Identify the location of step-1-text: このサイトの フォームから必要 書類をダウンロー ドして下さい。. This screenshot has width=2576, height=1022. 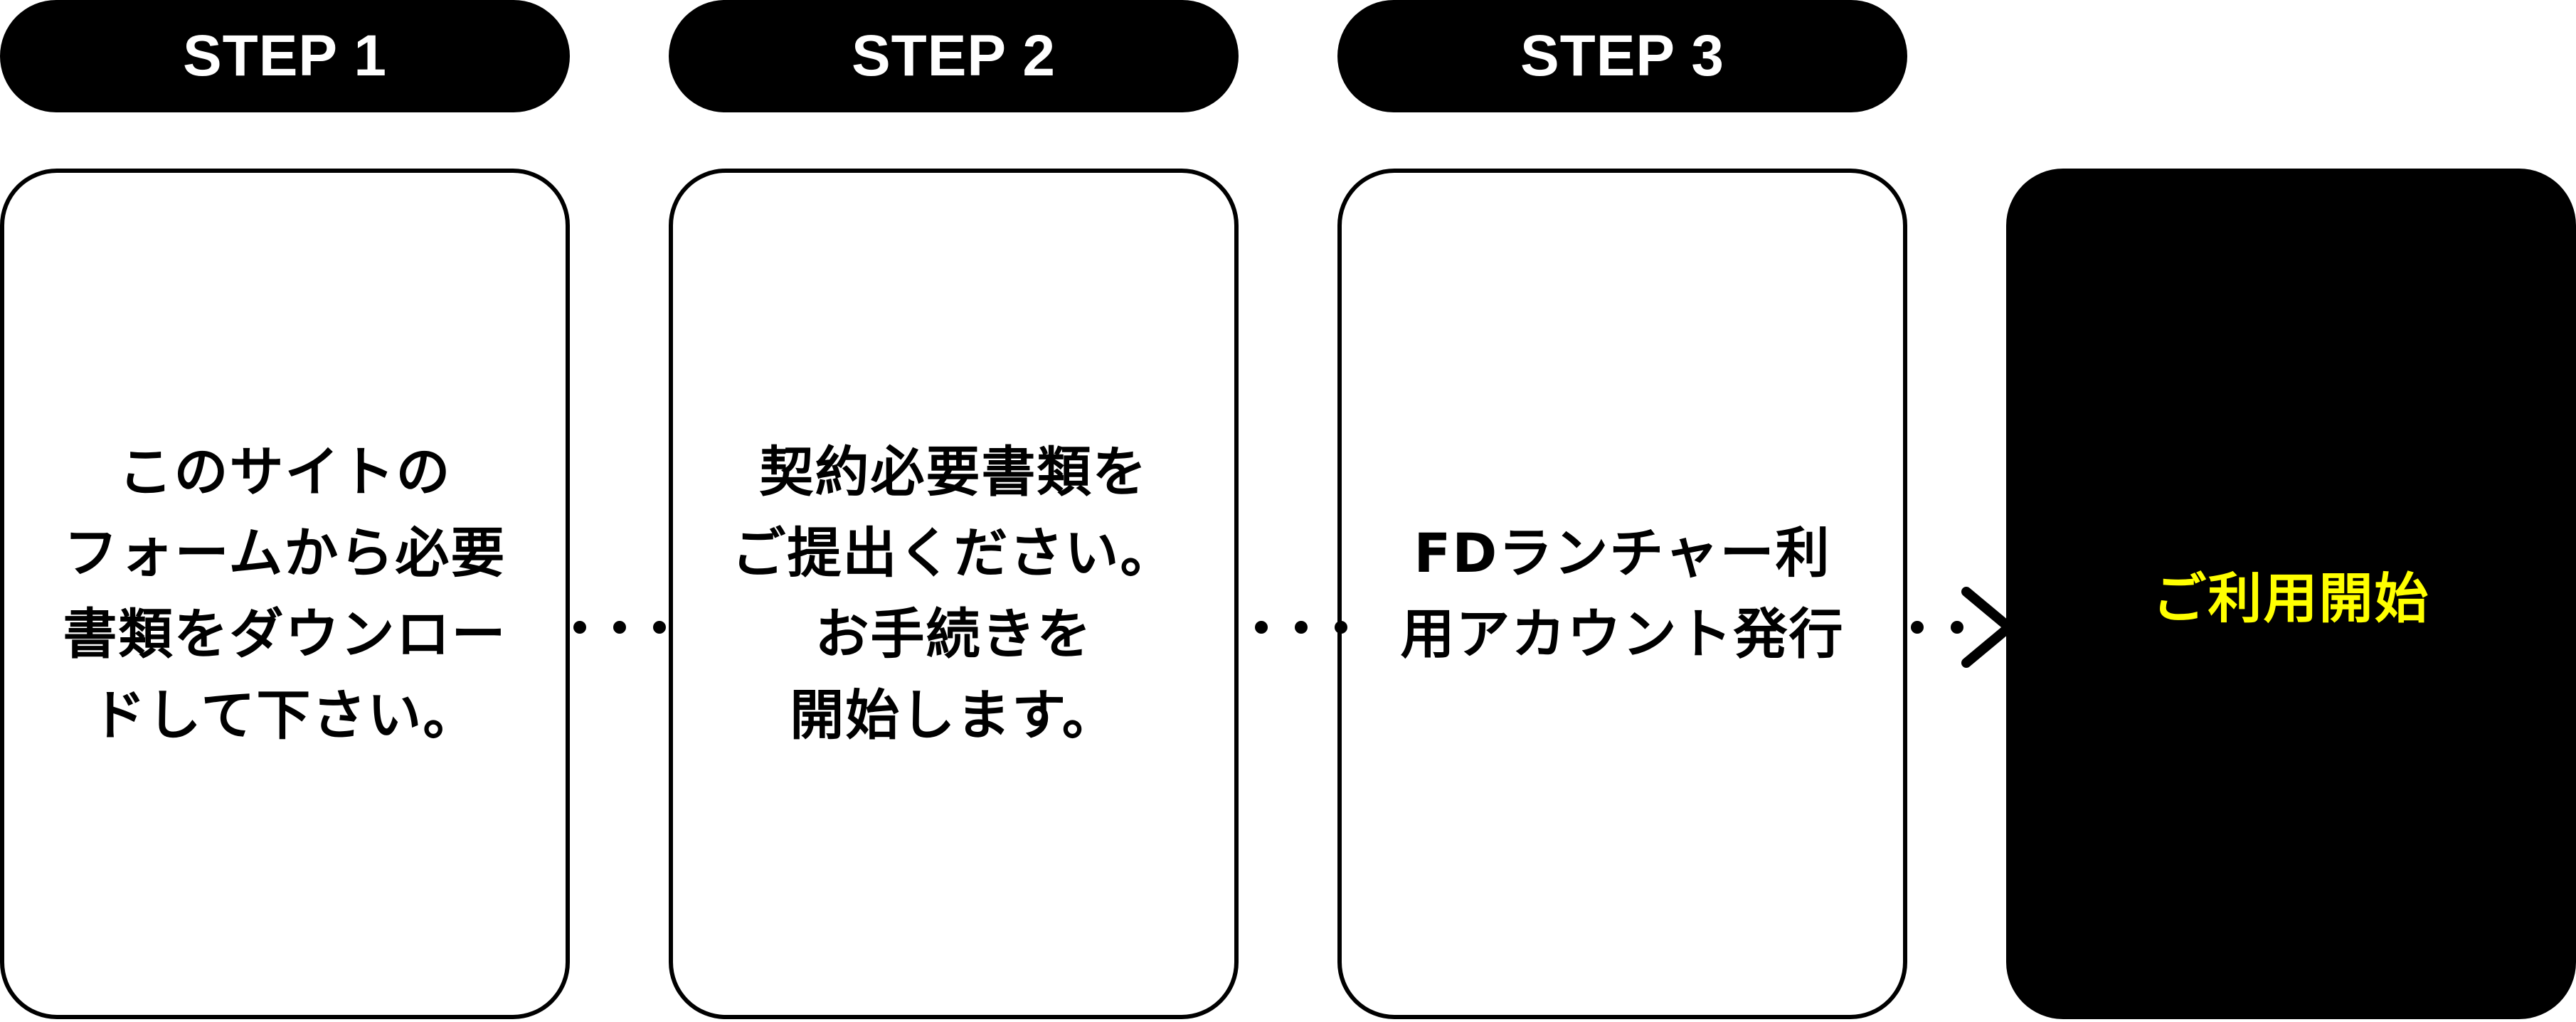
(285, 593).